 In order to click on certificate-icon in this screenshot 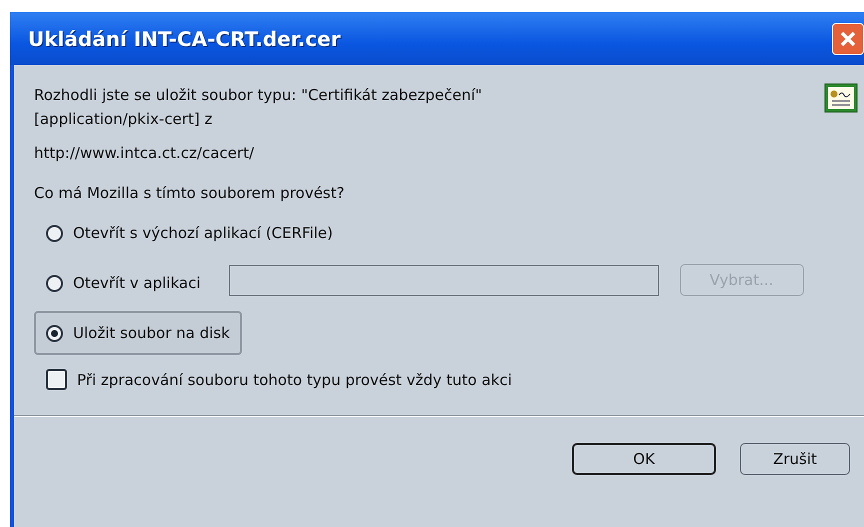, I will do `click(841, 98)`.